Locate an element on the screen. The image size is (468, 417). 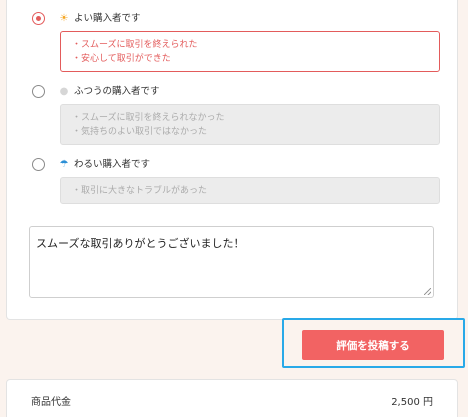
rating-option-normal-label: ふつうの購入者です is located at coordinates (117, 91).